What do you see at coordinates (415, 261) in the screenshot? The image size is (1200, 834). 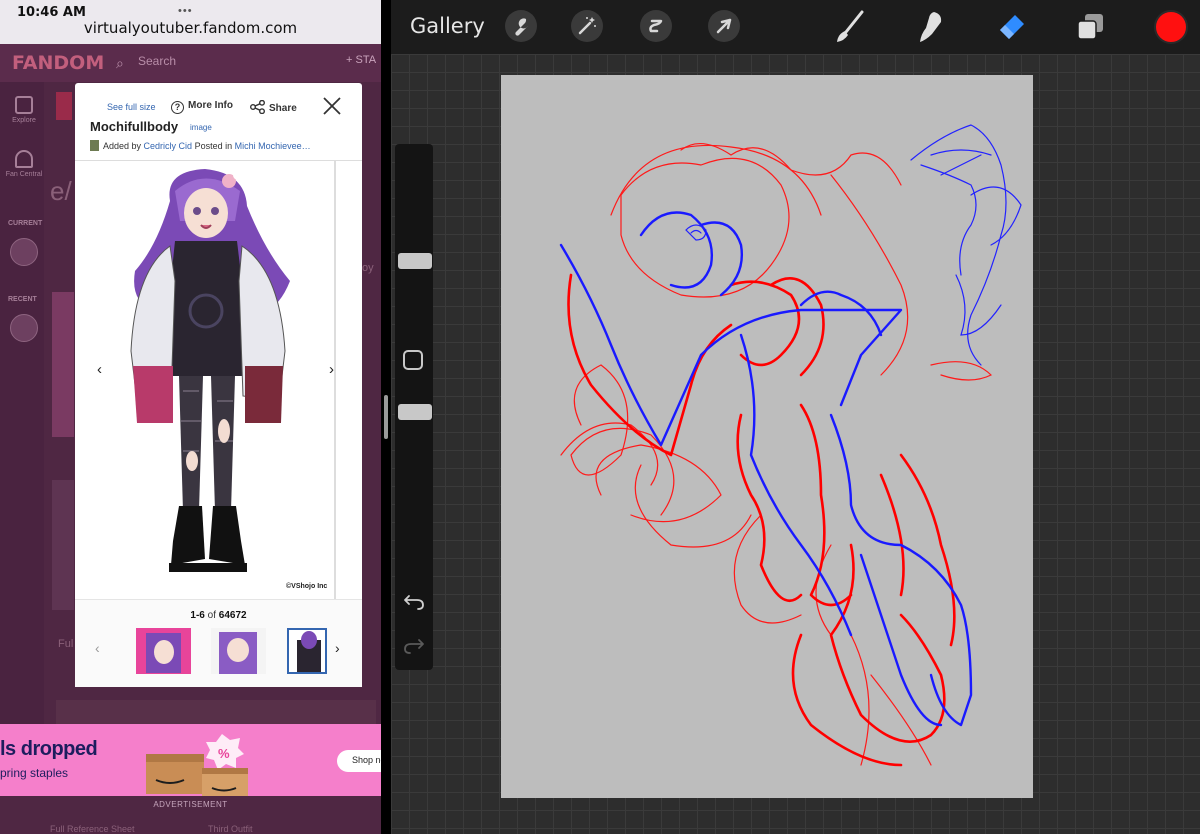 I see `brush-size-thumb` at bounding box center [415, 261].